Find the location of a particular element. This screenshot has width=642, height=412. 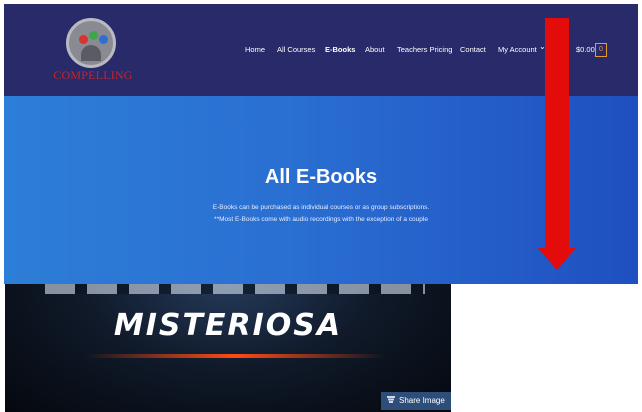

nav-teachers-pricing: Teachers Pricing is located at coordinates (424, 49).